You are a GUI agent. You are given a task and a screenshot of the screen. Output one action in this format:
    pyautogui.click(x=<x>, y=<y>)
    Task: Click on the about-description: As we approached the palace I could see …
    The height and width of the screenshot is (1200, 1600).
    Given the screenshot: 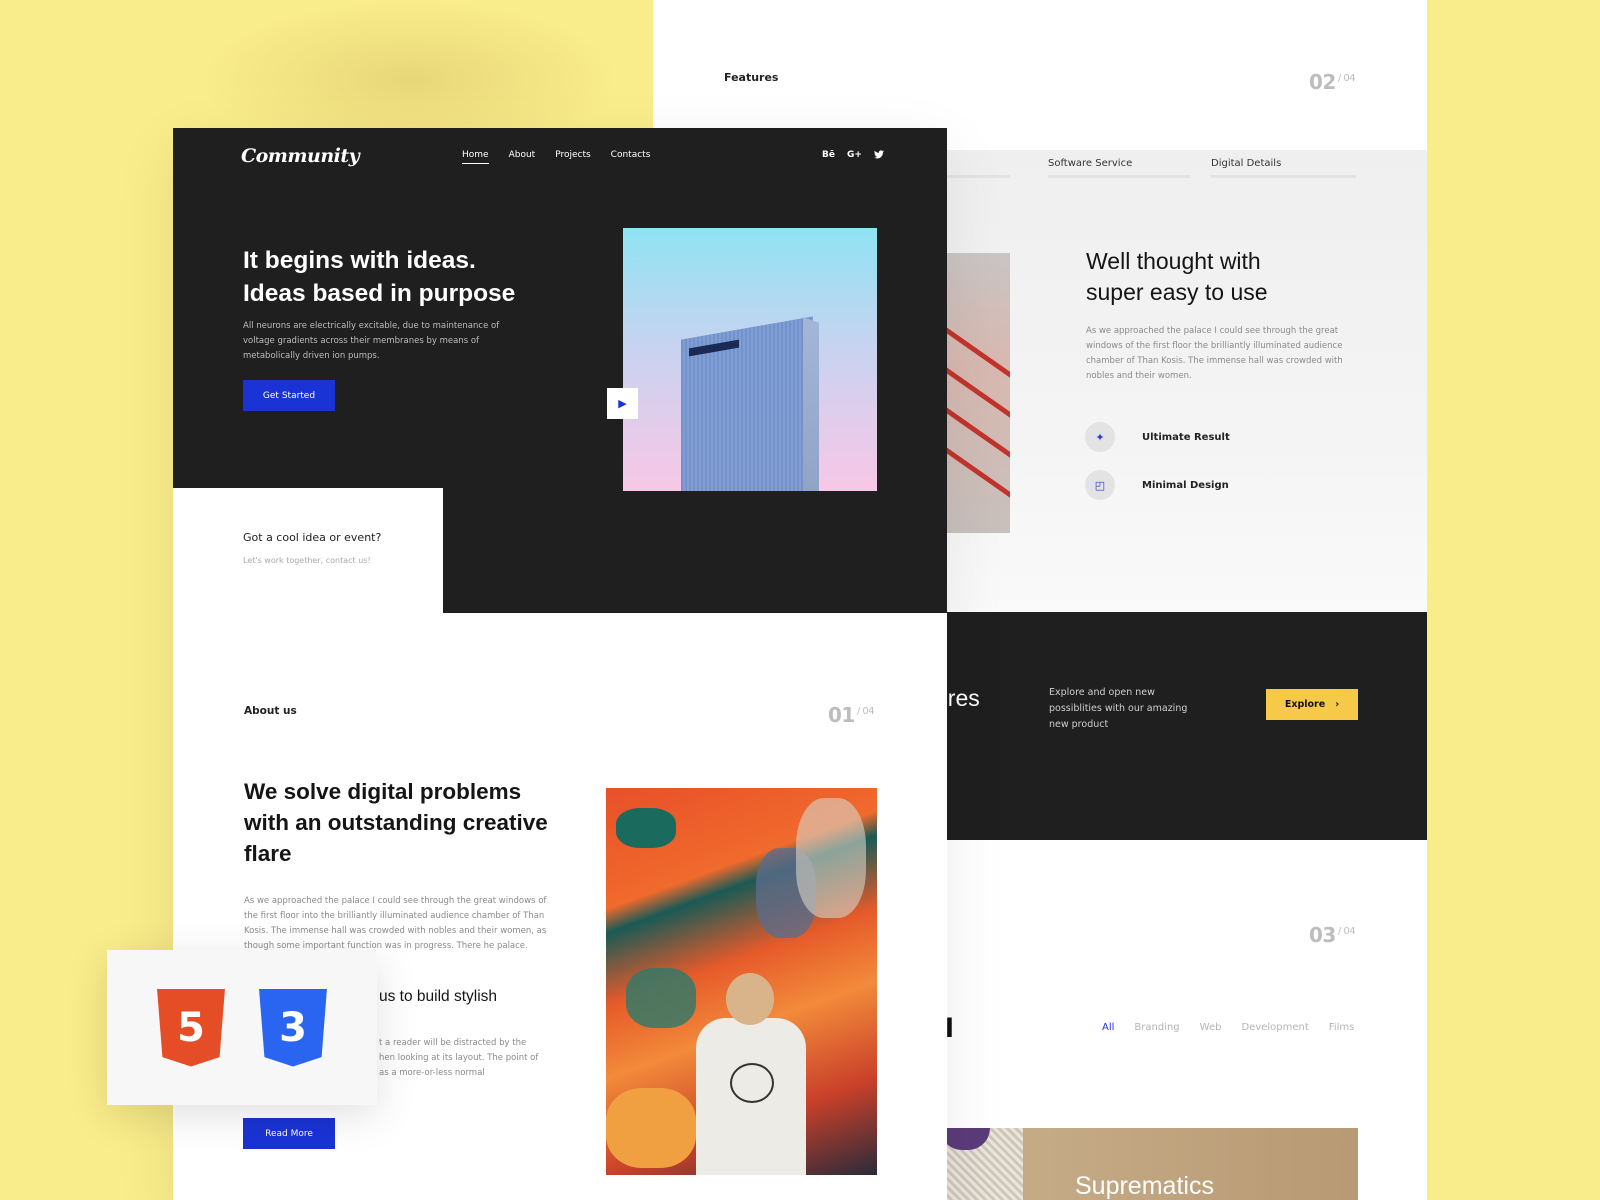 What is the action you would take?
    pyautogui.click(x=395, y=923)
    